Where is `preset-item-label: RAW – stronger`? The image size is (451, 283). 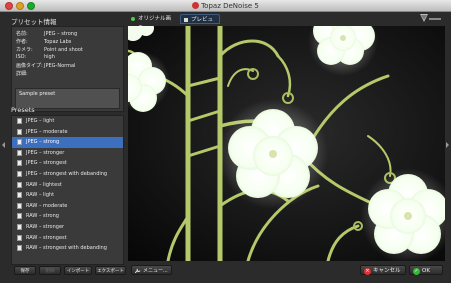 preset-item-label: RAW – stronger is located at coordinates (45, 226).